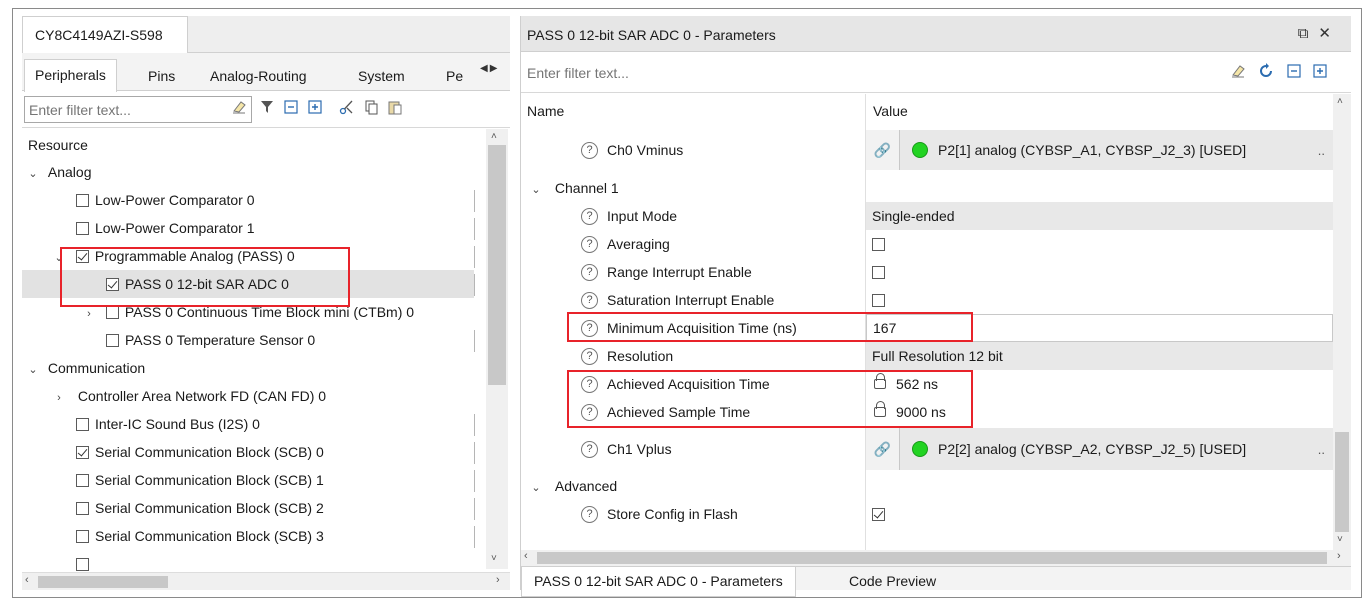 Image resolution: width=1370 pixels, height=603 pixels. I want to click on tree-item-canfd0: › Controller Area Network FD (CAN FD) 0, so click(248, 396).